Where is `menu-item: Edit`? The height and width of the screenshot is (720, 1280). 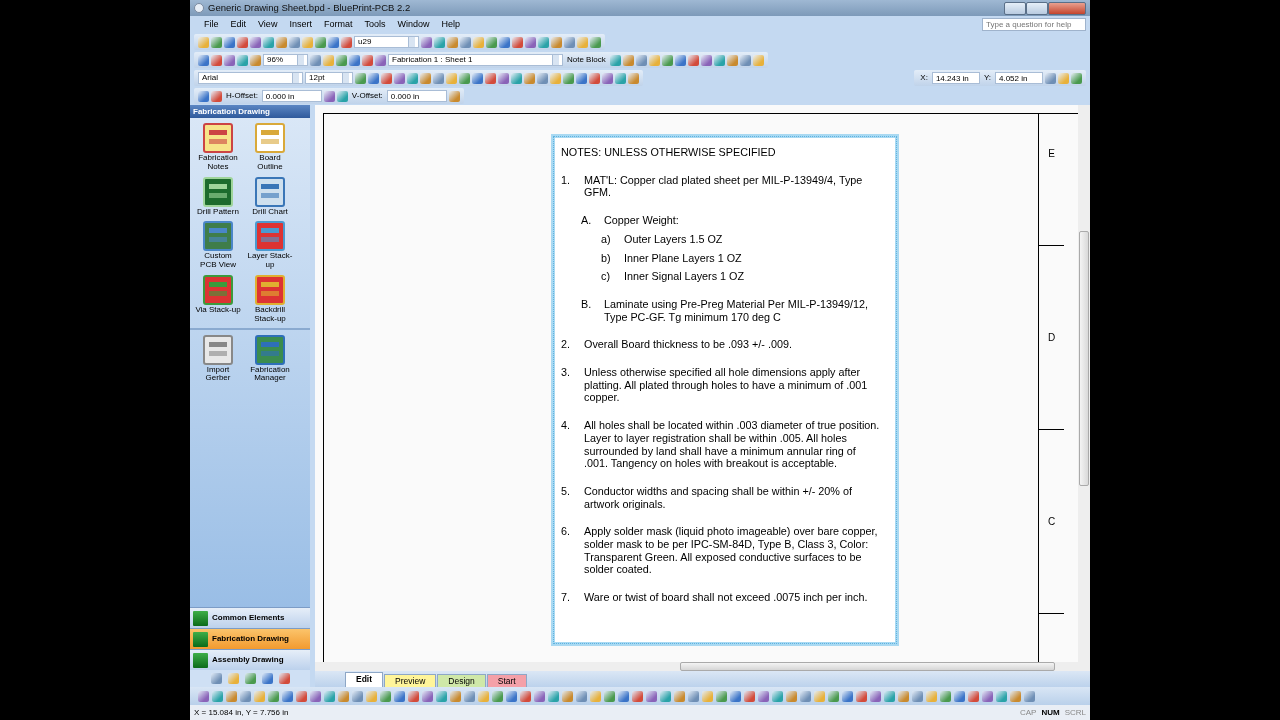
menu-item: Edit is located at coordinates (238, 24).